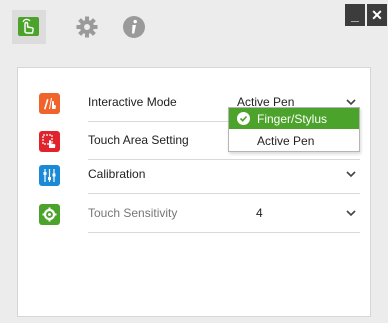  What do you see at coordinates (132, 102) in the screenshot?
I see `interactive-mode-label: Interactive Mode` at bounding box center [132, 102].